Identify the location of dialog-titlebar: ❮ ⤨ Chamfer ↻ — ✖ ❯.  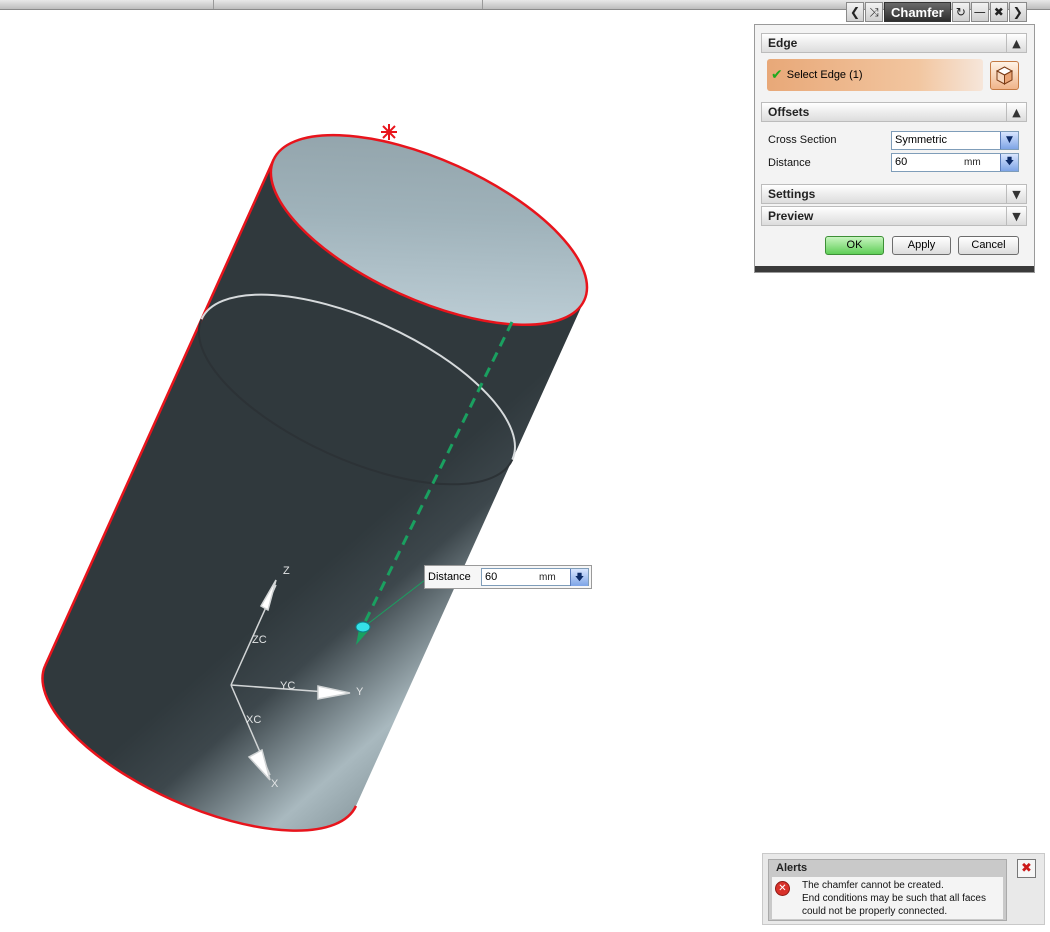
(936, 13).